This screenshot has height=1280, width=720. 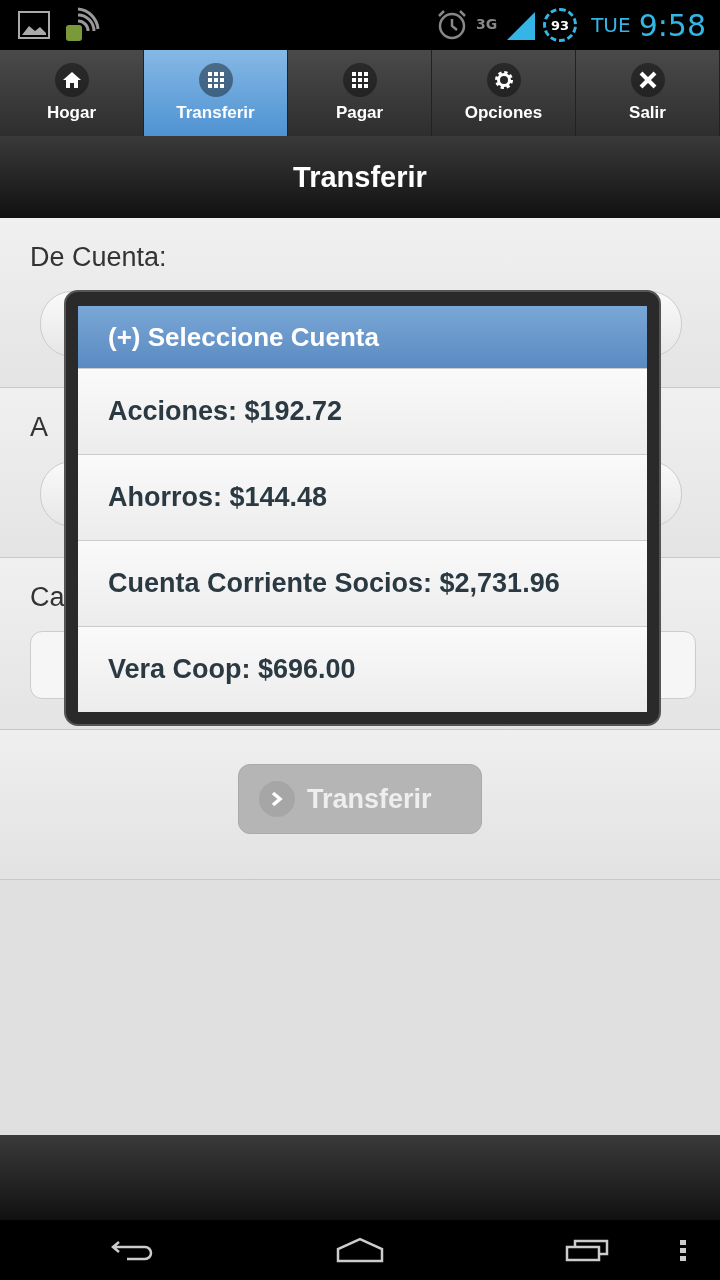 I want to click on nav-tab: Hogar, so click(x=72, y=93).